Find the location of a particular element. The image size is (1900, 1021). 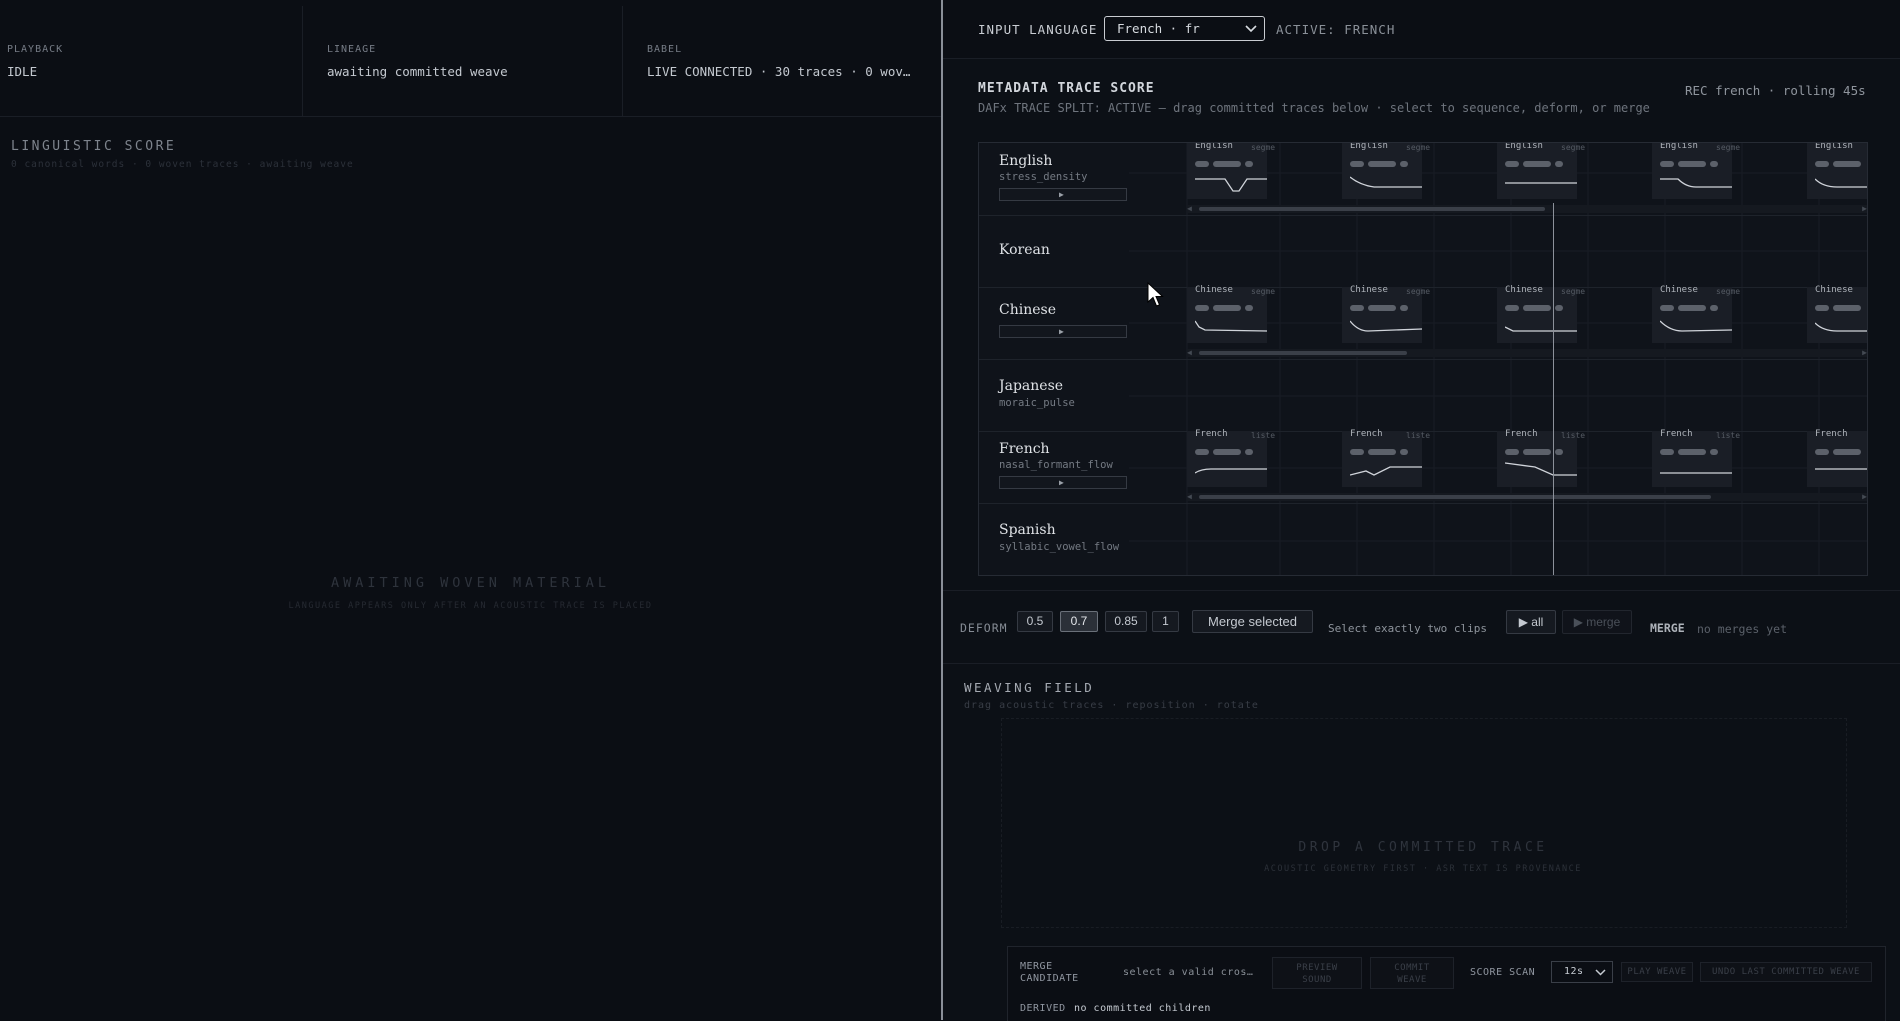

track-name: Spanish is located at coordinates (1027, 530).